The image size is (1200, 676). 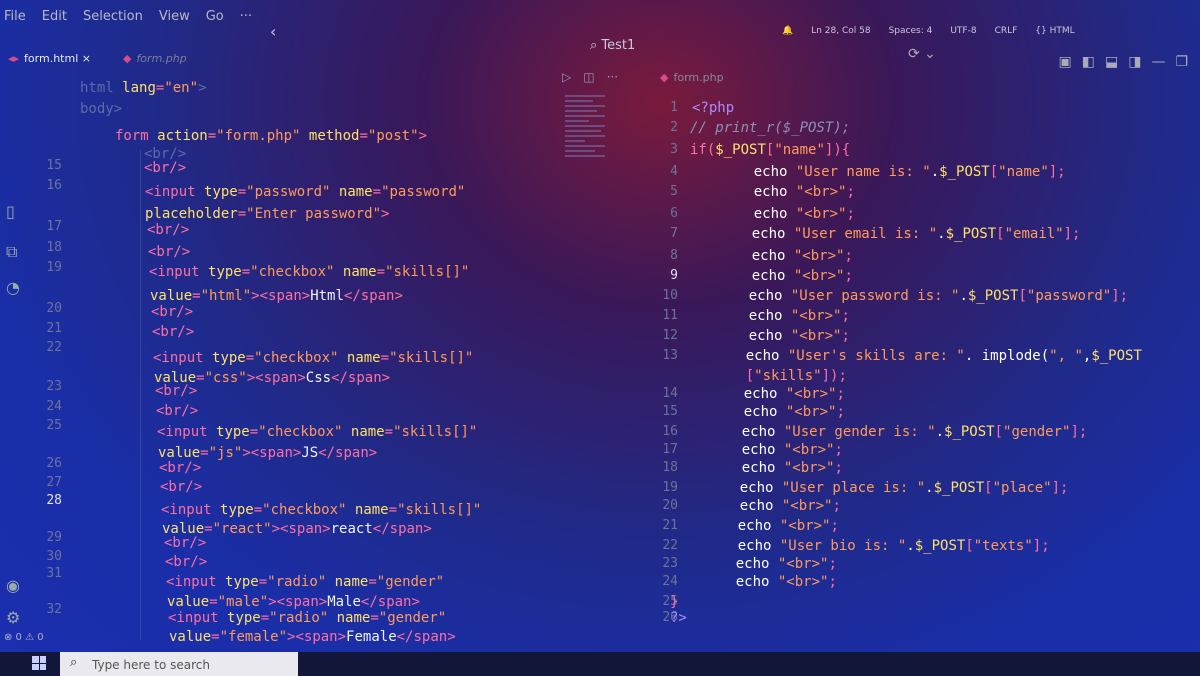 I want to click on code-line: ["skills"]);, so click(x=779, y=376).